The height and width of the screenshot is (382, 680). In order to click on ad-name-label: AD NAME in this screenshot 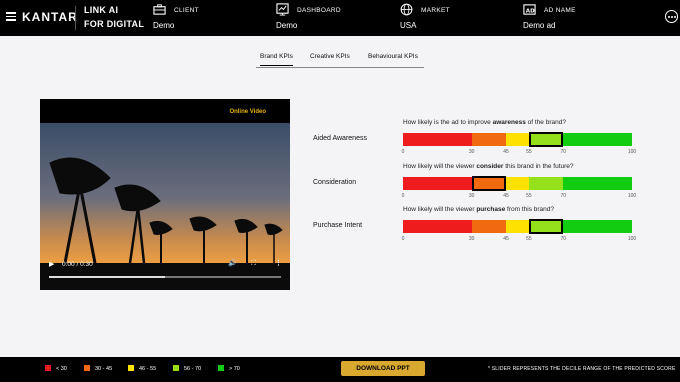, I will do `click(560, 10)`.